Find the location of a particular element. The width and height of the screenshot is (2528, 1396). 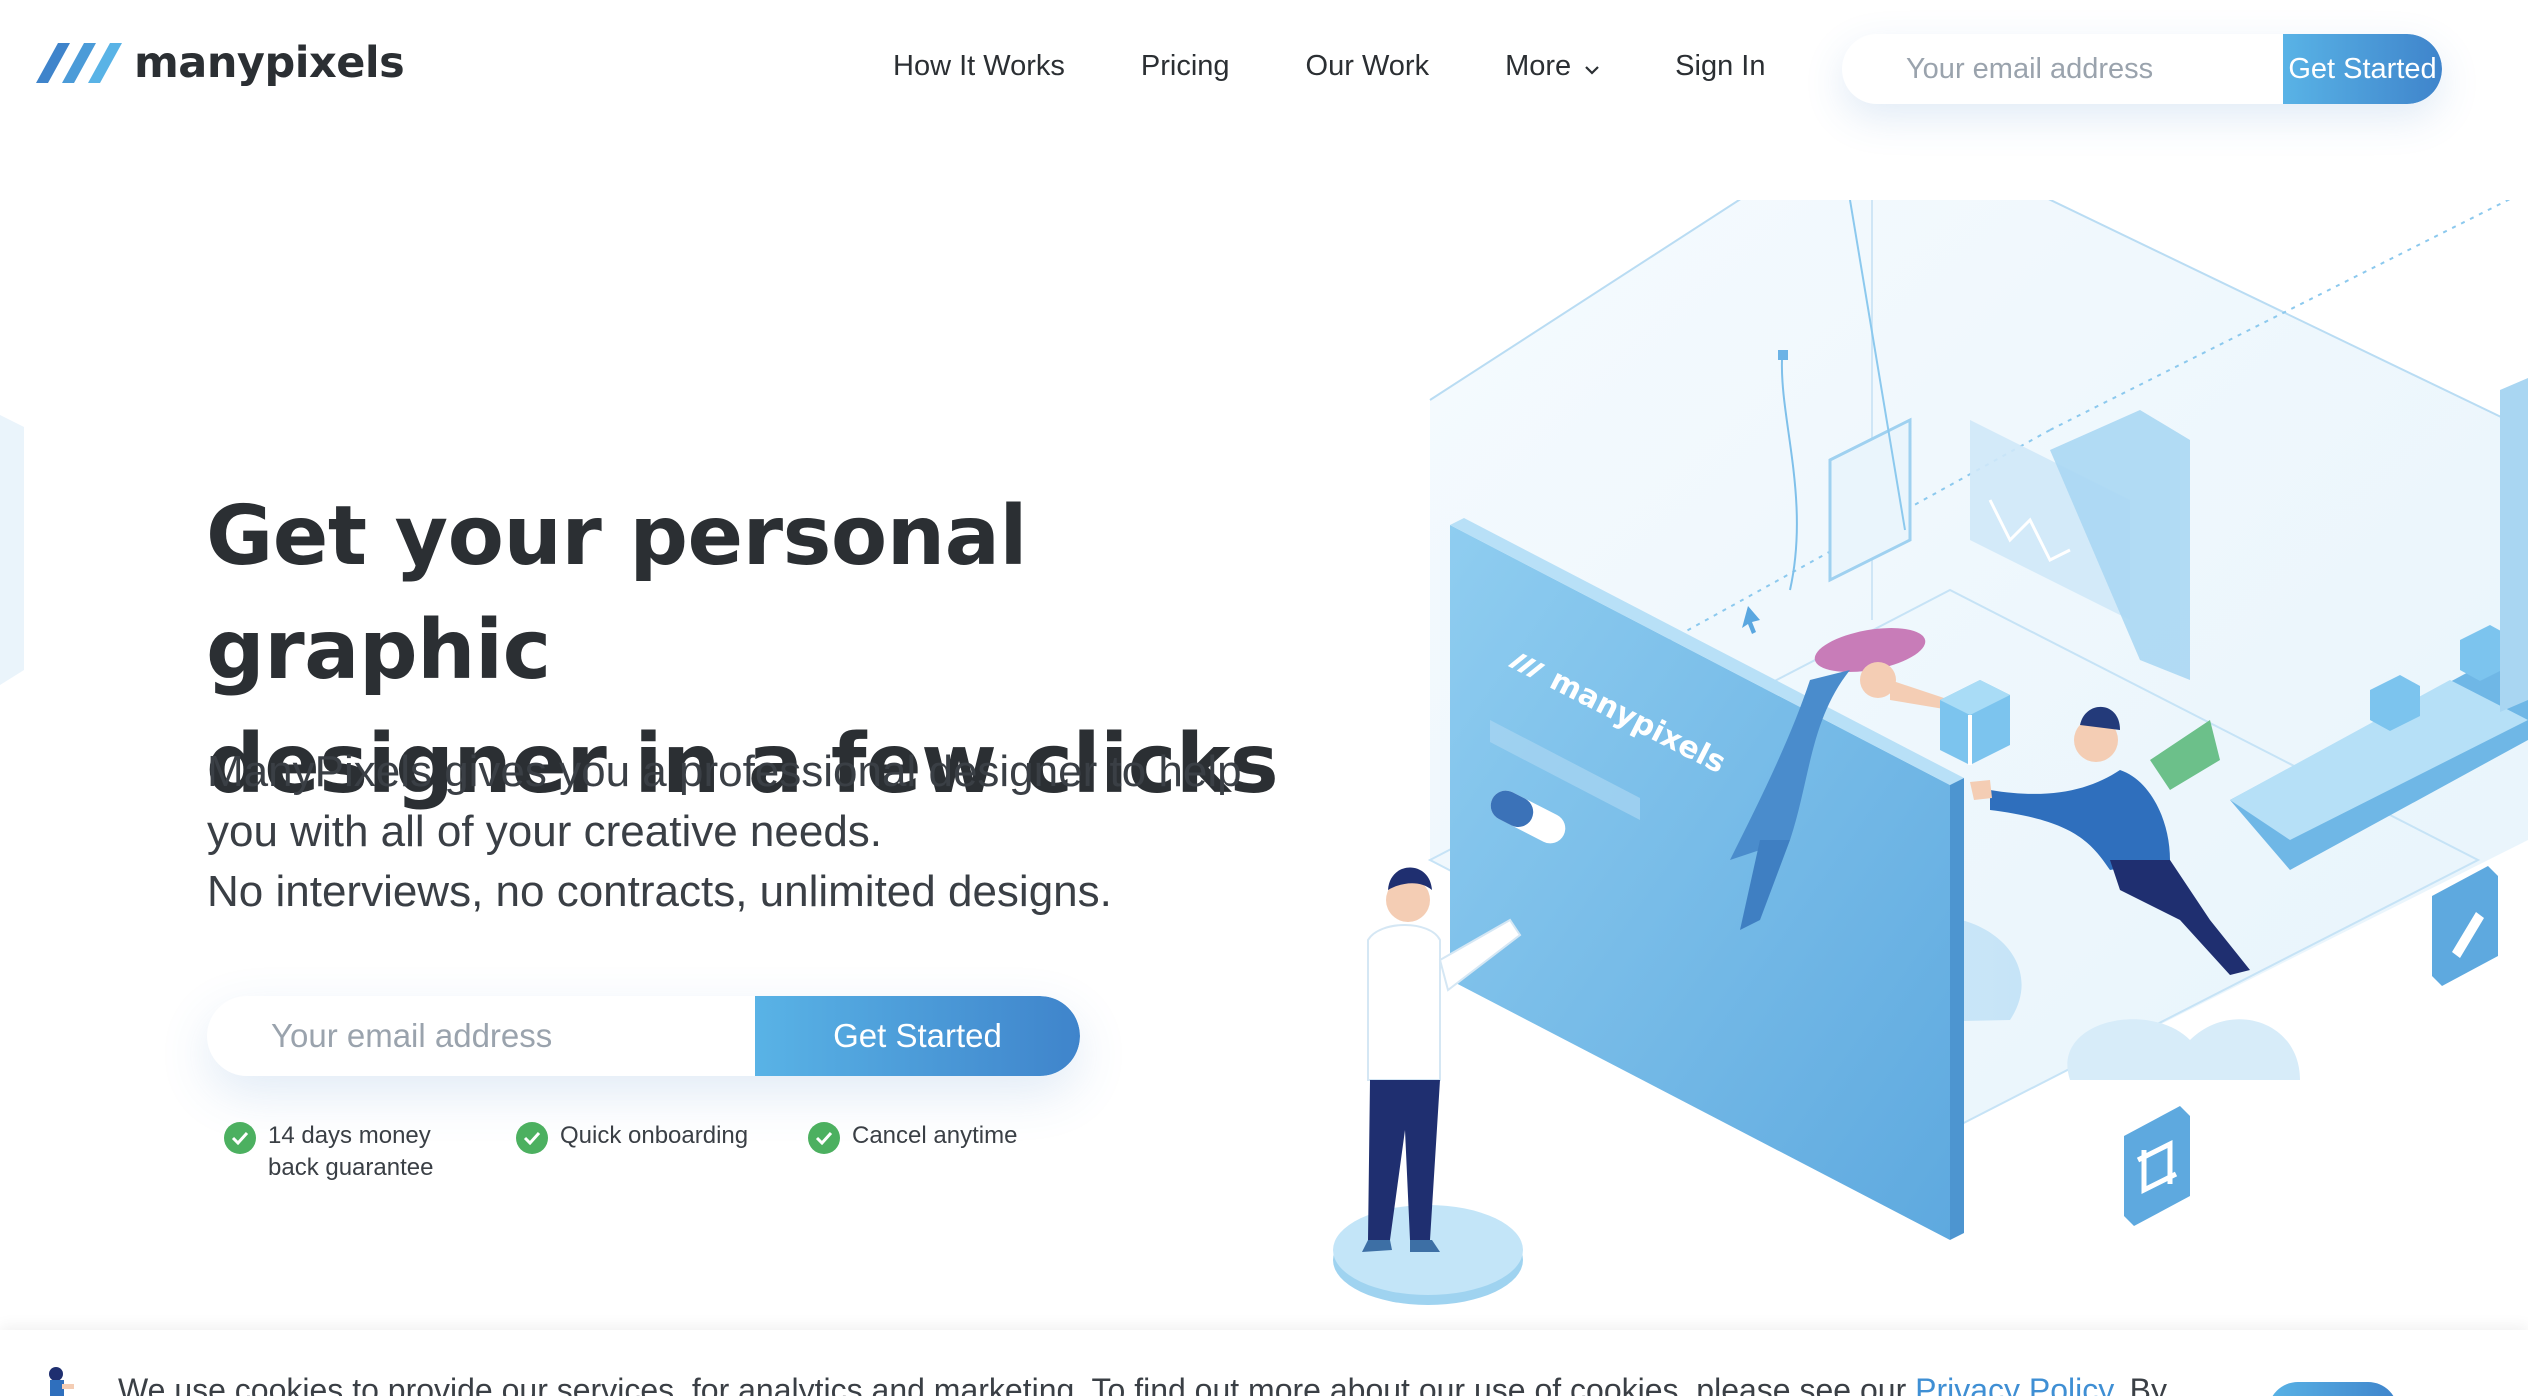

hero-title-line-1: Get your personal graphic is located at coordinates (617, 593).